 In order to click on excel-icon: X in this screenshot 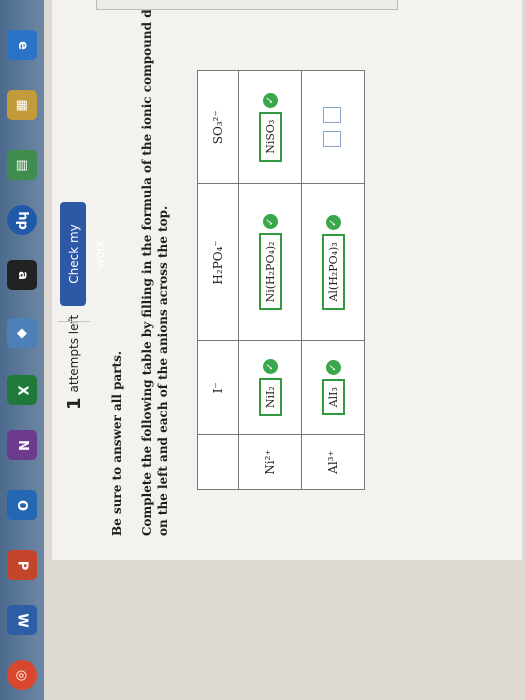, I will do `click(22, 390)`.